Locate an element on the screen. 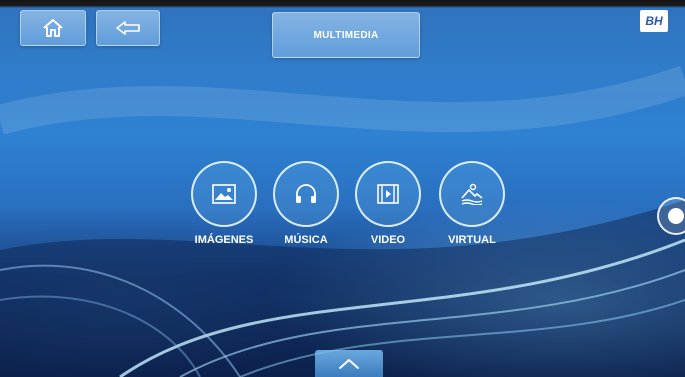 The image size is (685, 377). home-button is located at coordinates (53, 28).